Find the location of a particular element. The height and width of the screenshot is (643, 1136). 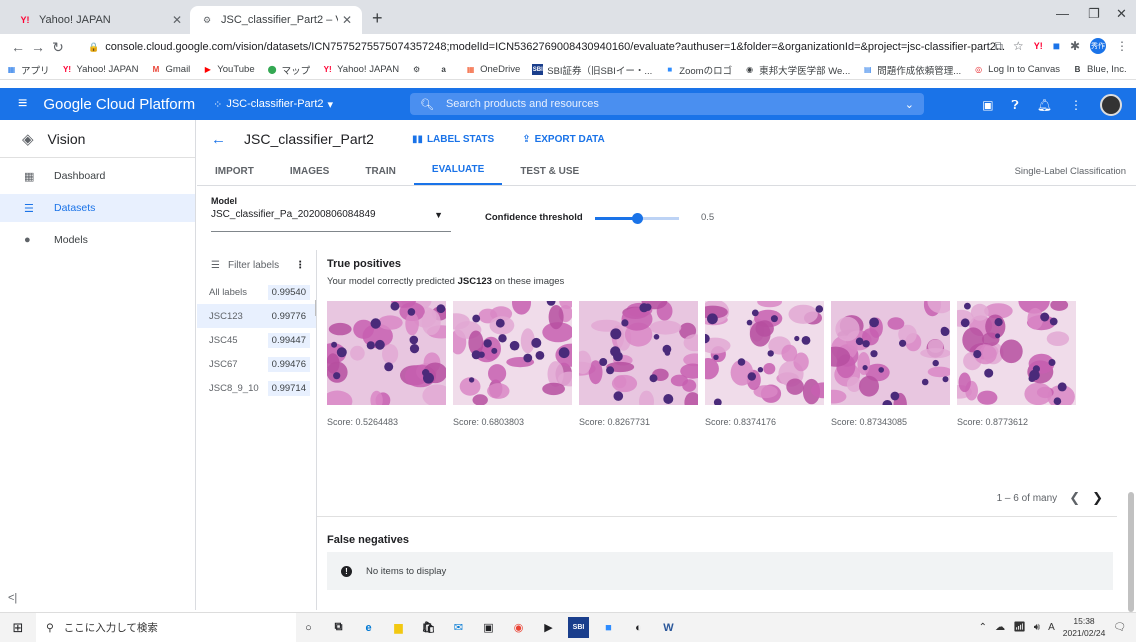

minimize-icon: — is located at coordinates (1062, 13).